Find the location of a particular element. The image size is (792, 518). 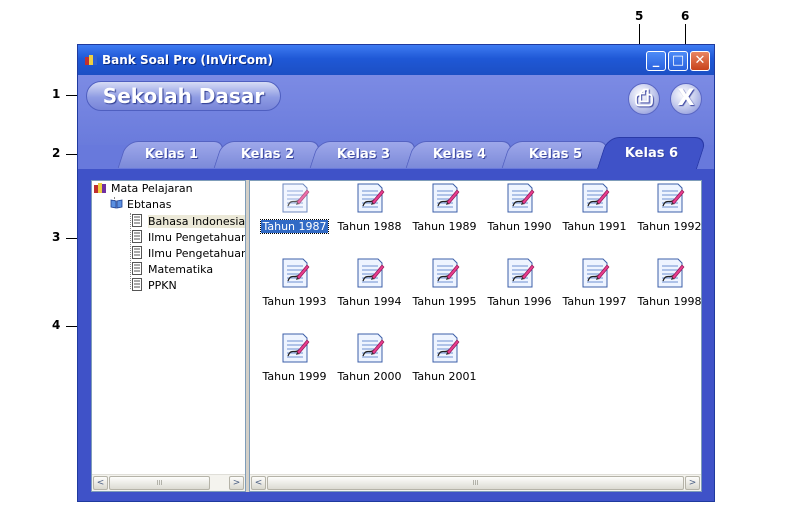

minimize-icon: _ is located at coordinates (656, 60).